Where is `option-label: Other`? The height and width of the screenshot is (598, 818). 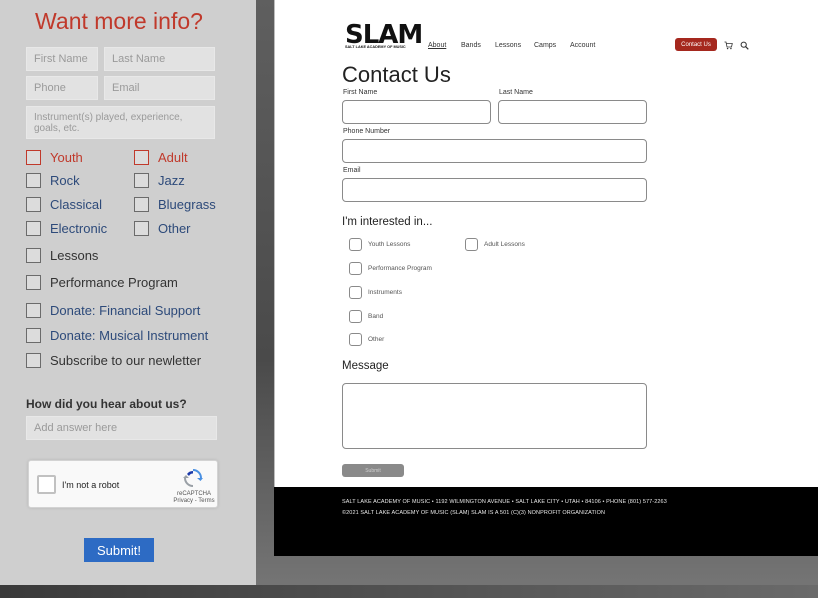
option-label: Other is located at coordinates (376, 339).